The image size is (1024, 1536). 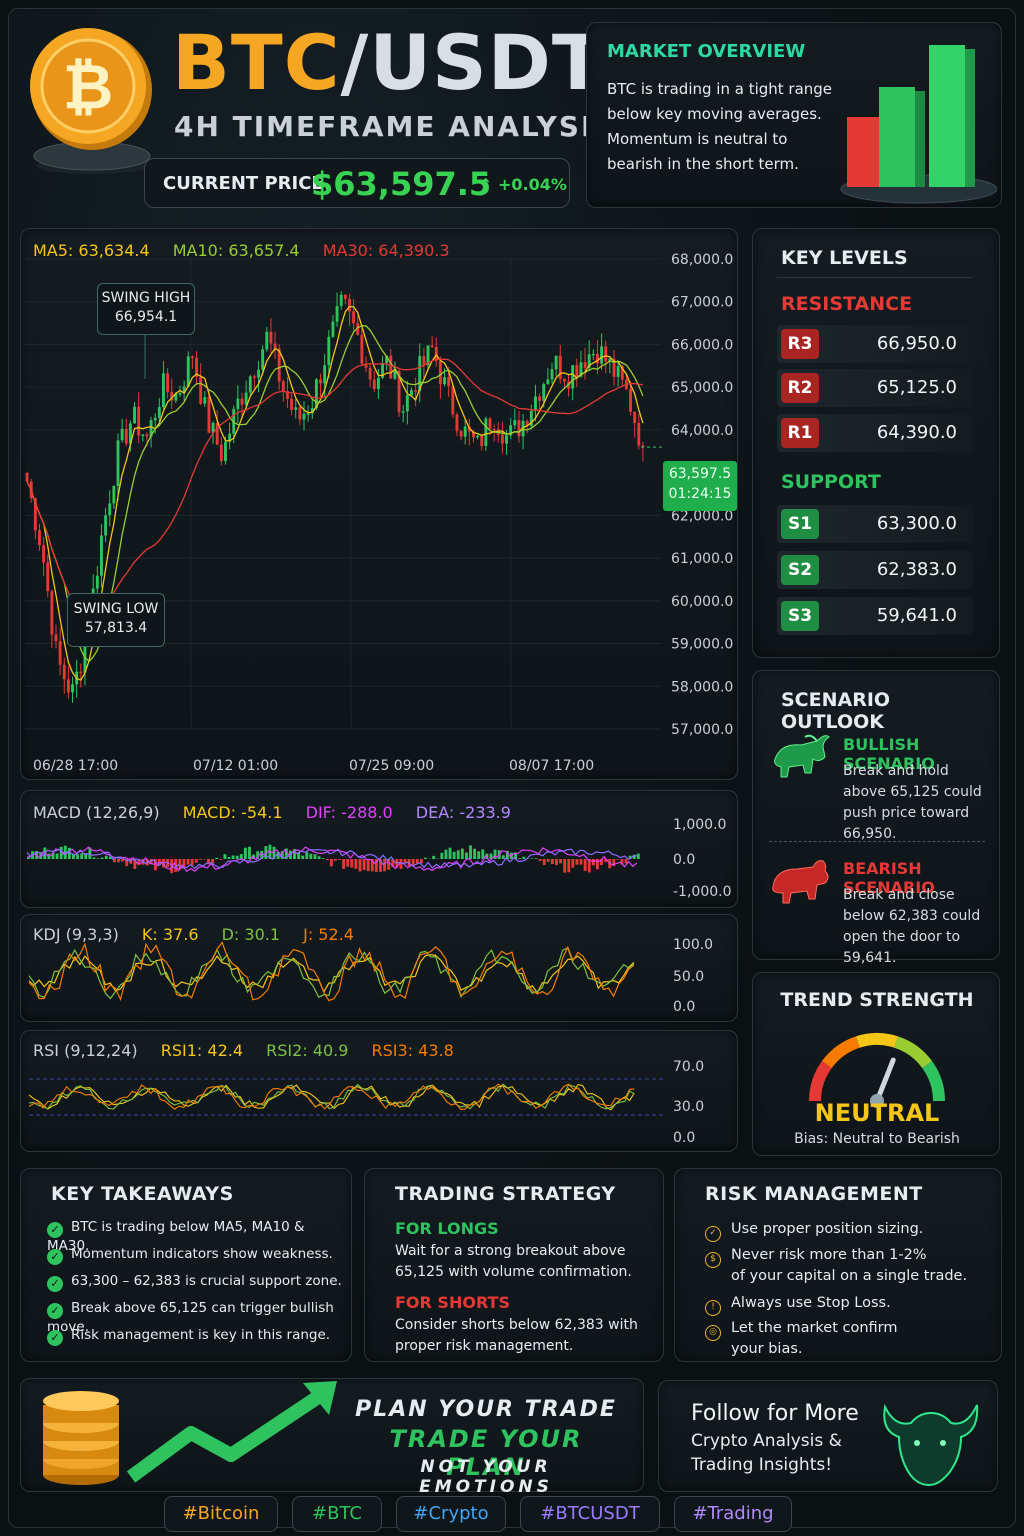 What do you see at coordinates (380, 850) in the screenshot?
I see `macd-chart: 1,000.0 0.0 -1,000.0` at bounding box center [380, 850].